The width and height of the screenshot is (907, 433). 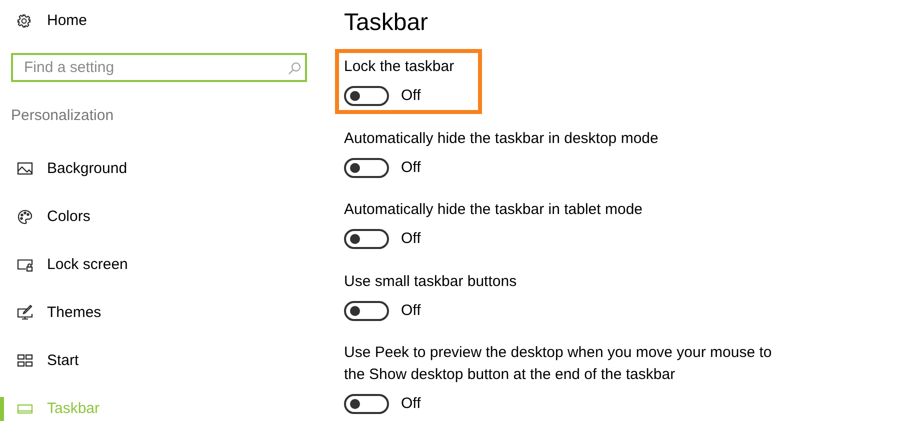 What do you see at coordinates (63, 116) in the screenshot?
I see `section-heading: Personalization` at bounding box center [63, 116].